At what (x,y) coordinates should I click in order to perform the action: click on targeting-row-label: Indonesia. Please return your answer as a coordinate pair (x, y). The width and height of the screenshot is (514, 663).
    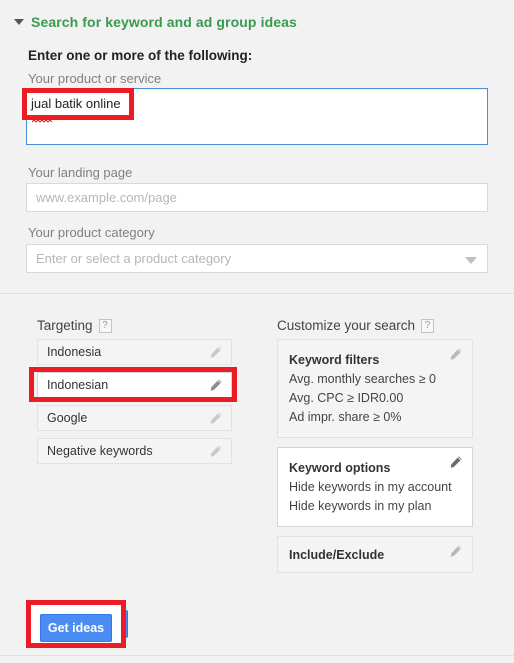
    Looking at the image, I should click on (74, 352).